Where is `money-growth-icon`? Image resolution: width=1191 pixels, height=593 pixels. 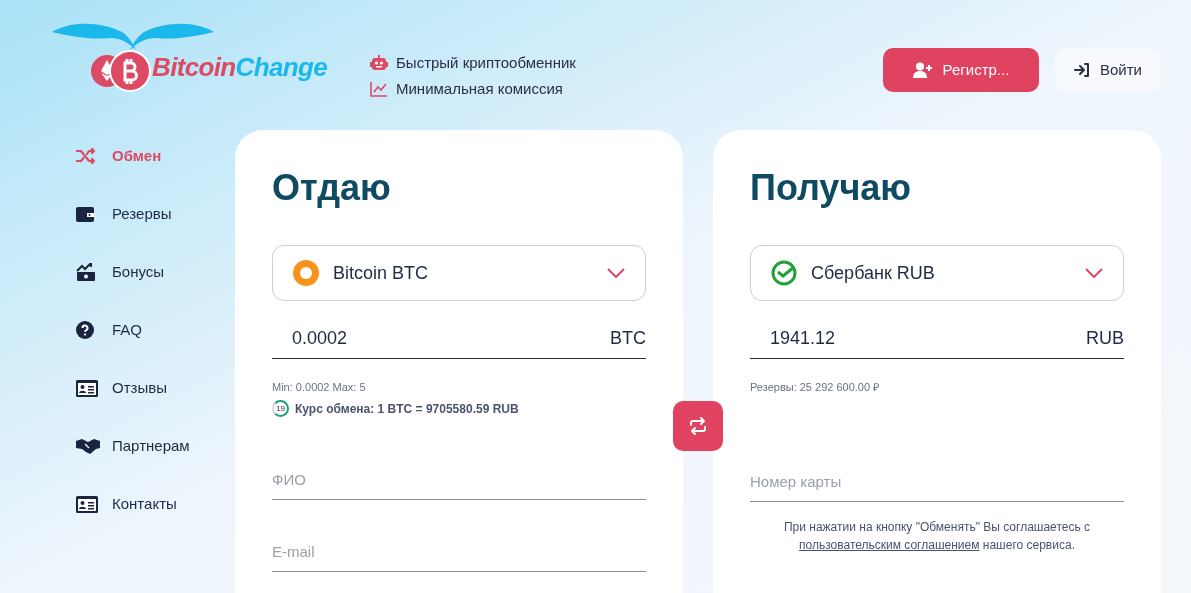
money-growth-icon is located at coordinates (86, 272).